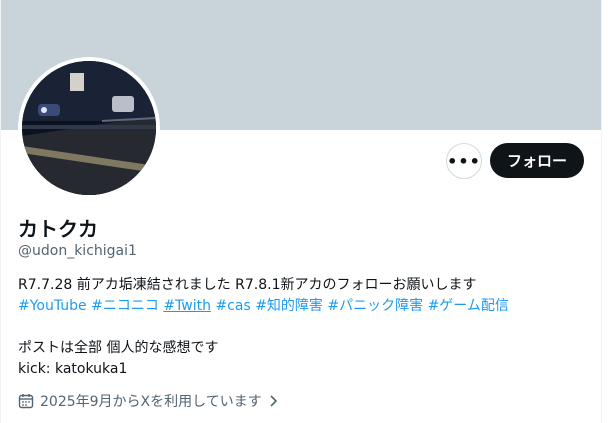  What do you see at coordinates (52, 306) in the screenshot?
I see `hashtag-link: #YouTube` at bounding box center [52, 306].